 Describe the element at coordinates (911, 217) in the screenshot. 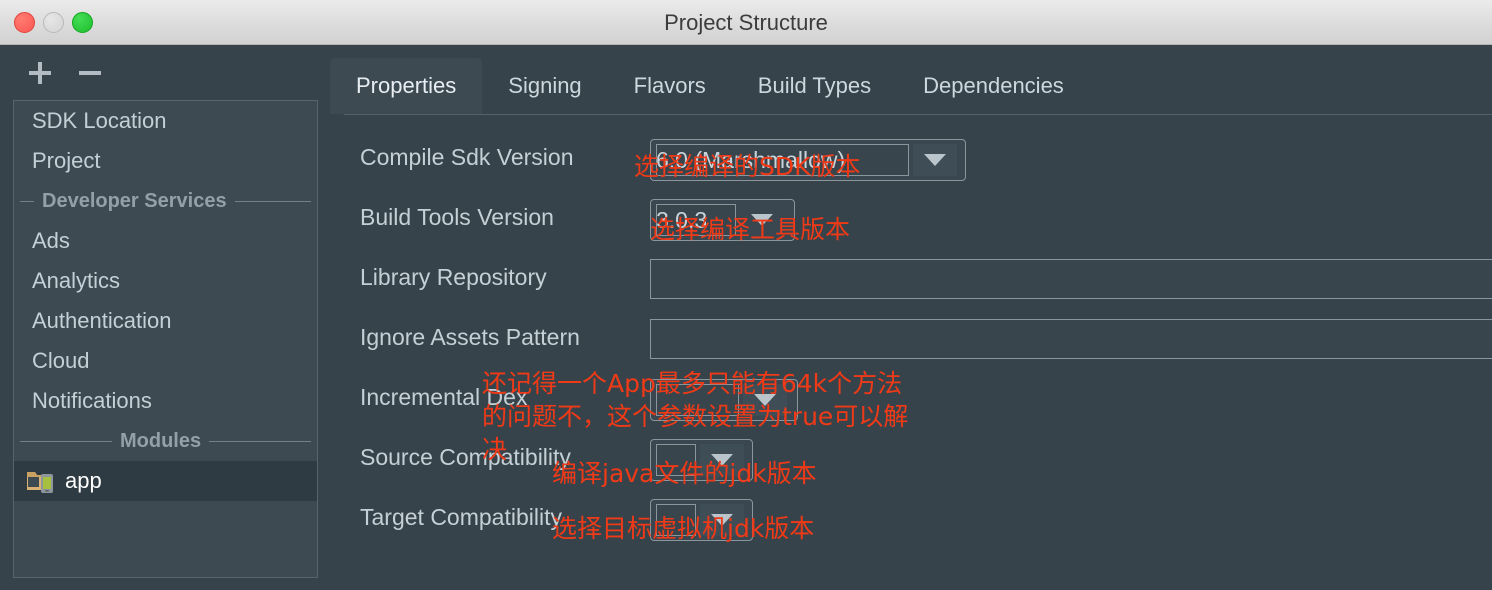

I see `form-row-build-tools-version: Build Tools Version 3.0.3` at that location.